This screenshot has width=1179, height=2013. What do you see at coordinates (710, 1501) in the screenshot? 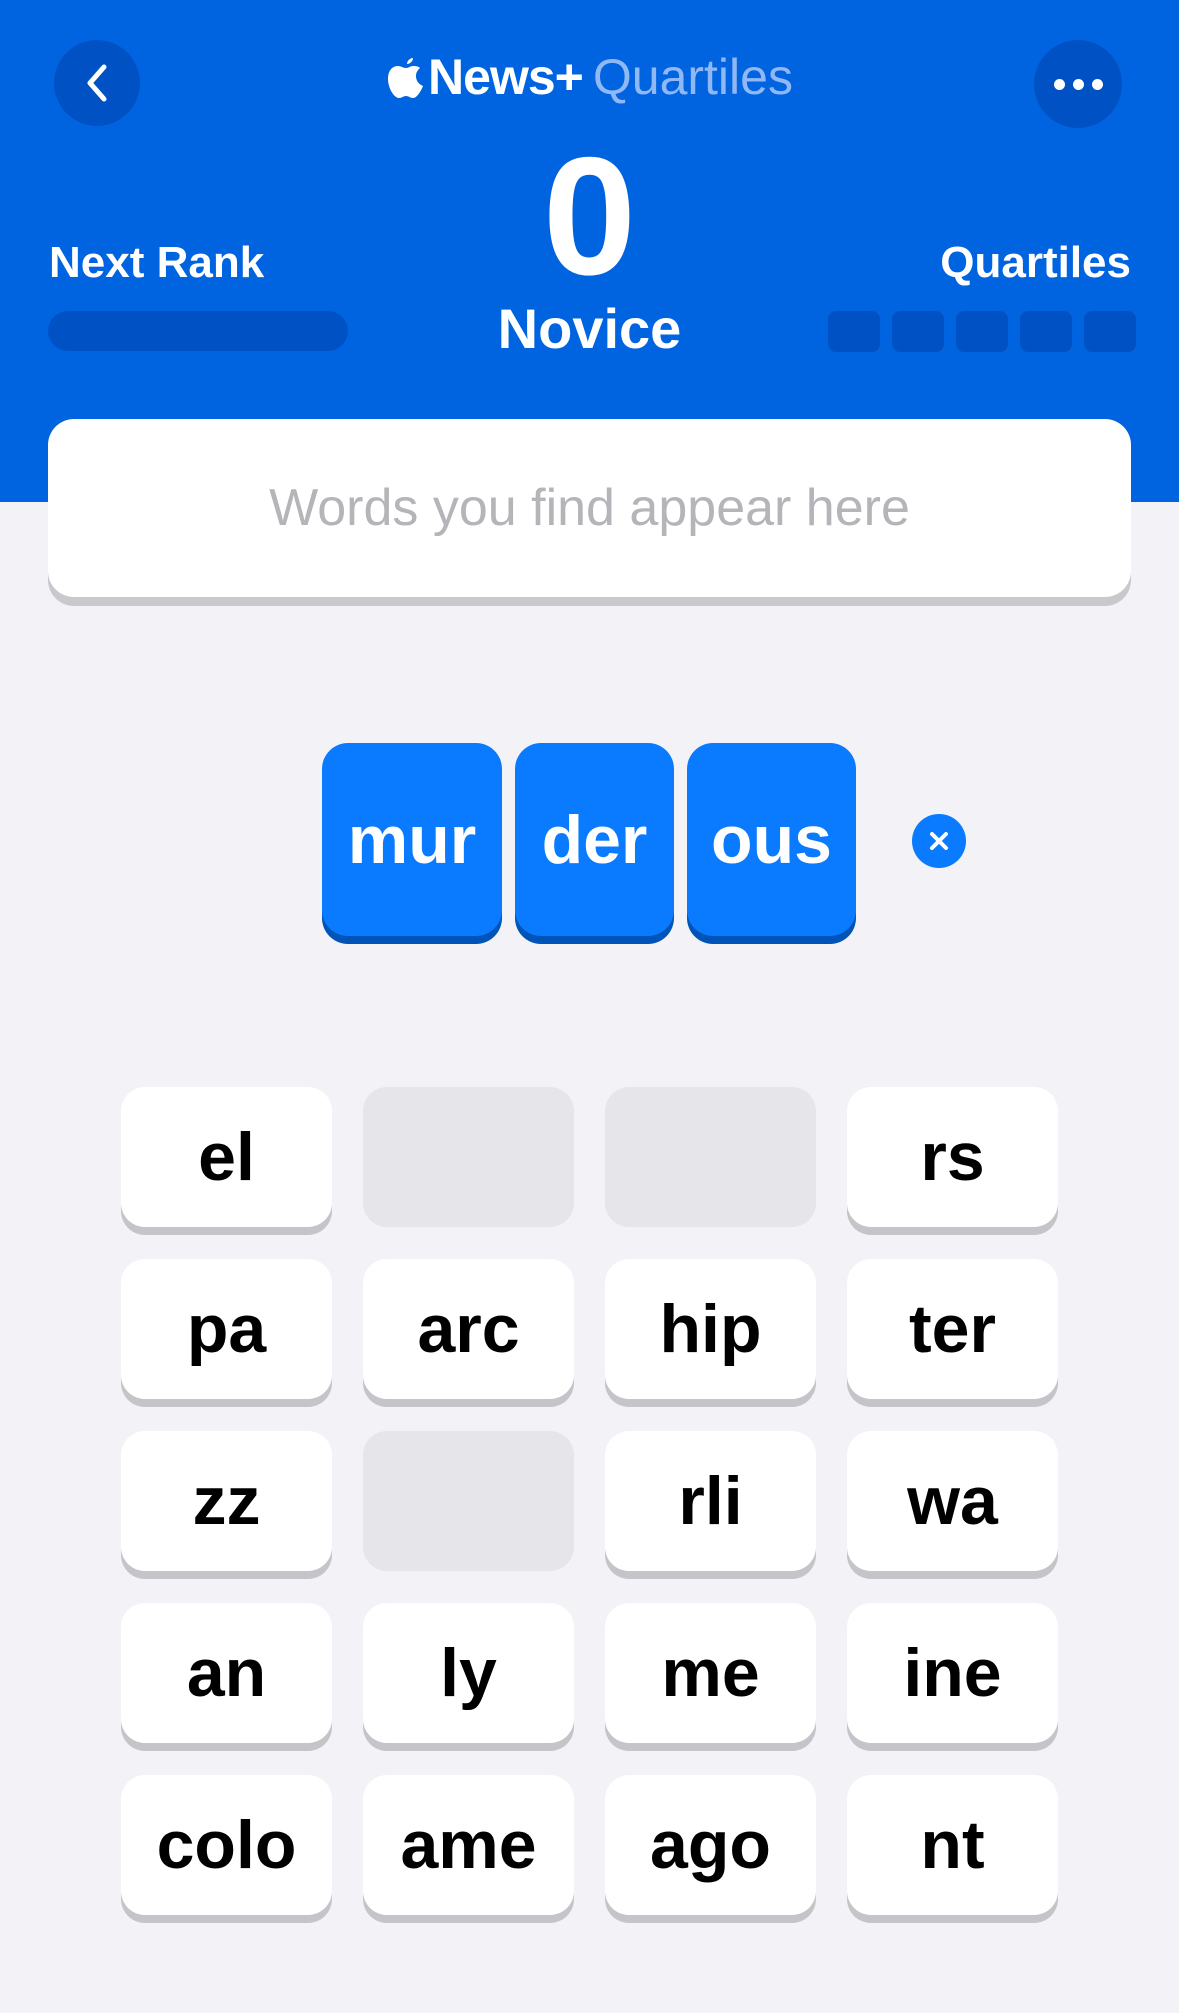
I see `word-tile: rli` at bounding box center [710, 1501].